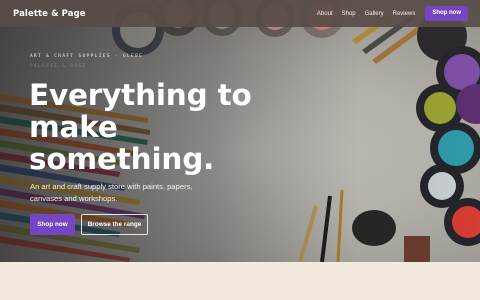 The image size is (480, 300). Describe the element at coordinates (374, 14) in the screenshot. I see `nav-link-gallery: Gallery` at that location.